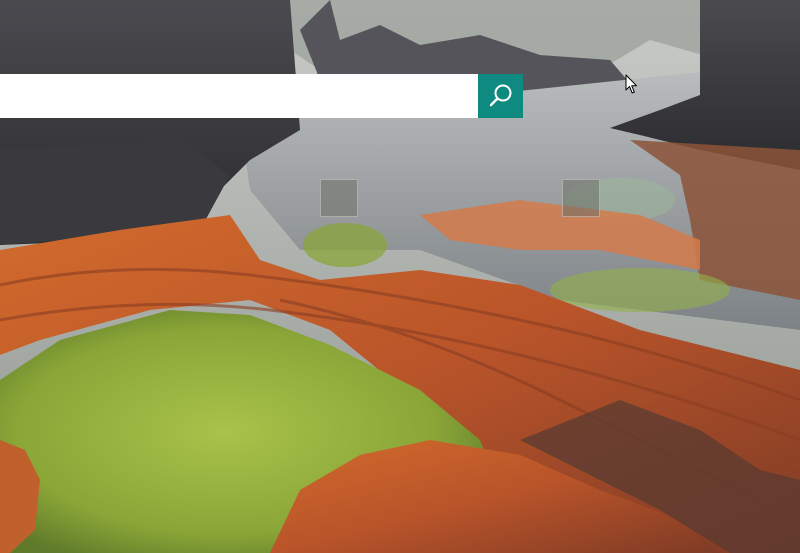  I want to click on search-button, so click(500, 96).